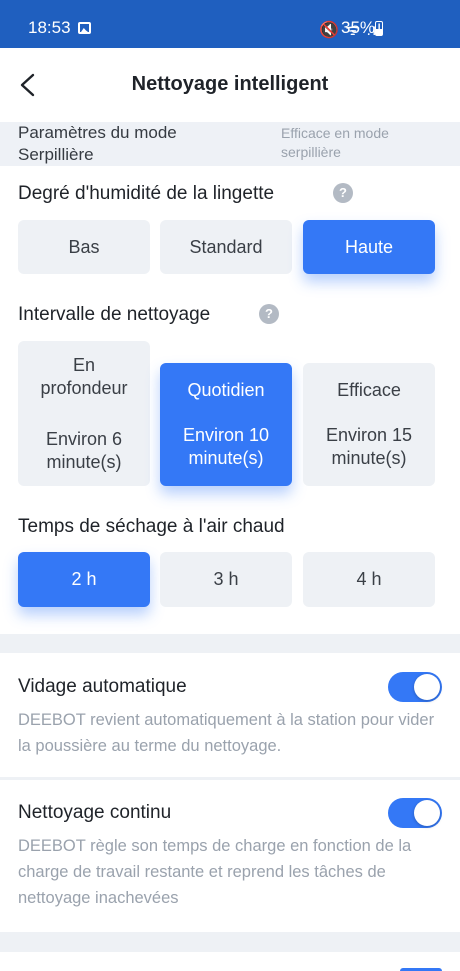 Image resolution: width=460 pixels, height=971 pixels. Describe the element at coordinates (114, 314) in the screenshot. I see `interval-title: Intervalle de nettoyage` at that location.